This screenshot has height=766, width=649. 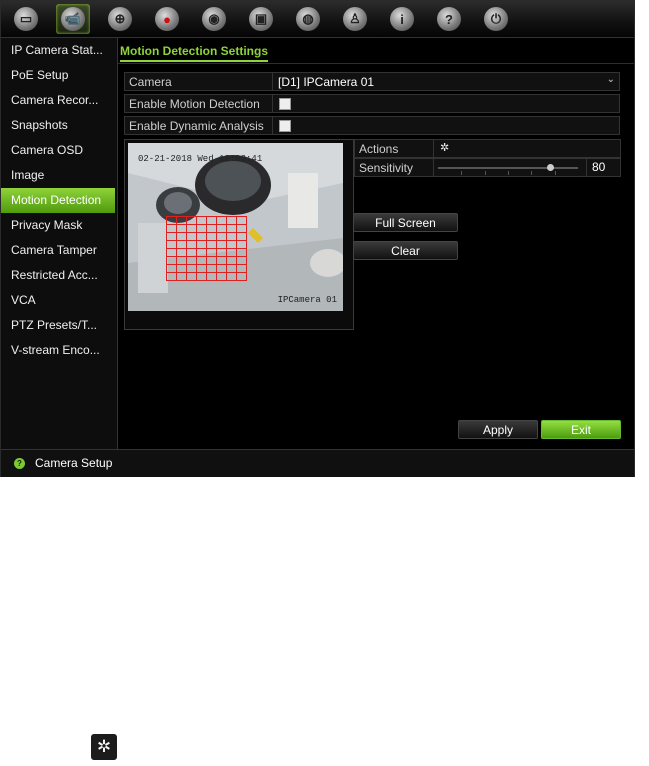 What do you see at coordinates (379, 149) in the screenshot?
I see `actions-label: Actions` at bounding box center [379, 149].